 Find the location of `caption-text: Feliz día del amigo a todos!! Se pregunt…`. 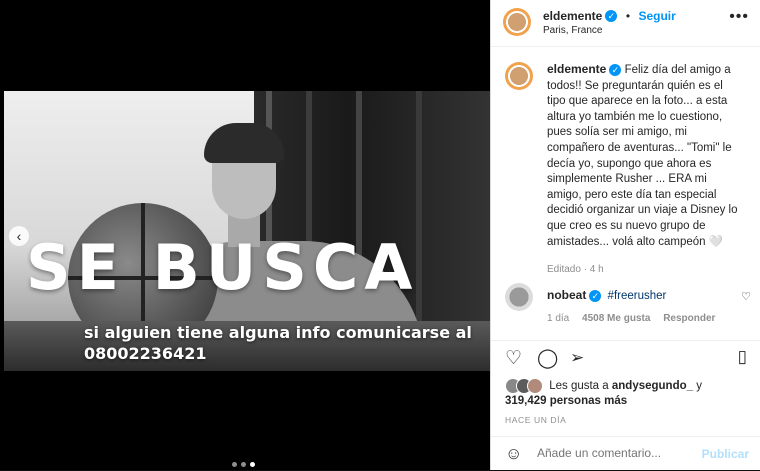

caption-text: Feliz día del amigo a todos!! Se pregunt… is located at coordinates (642, 156).